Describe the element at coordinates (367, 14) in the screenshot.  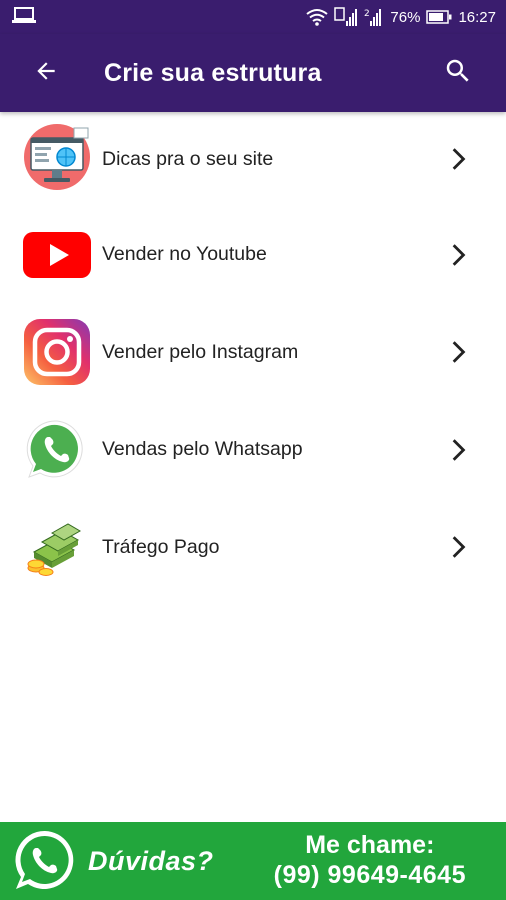
I see `svg-text: 2` at that location.